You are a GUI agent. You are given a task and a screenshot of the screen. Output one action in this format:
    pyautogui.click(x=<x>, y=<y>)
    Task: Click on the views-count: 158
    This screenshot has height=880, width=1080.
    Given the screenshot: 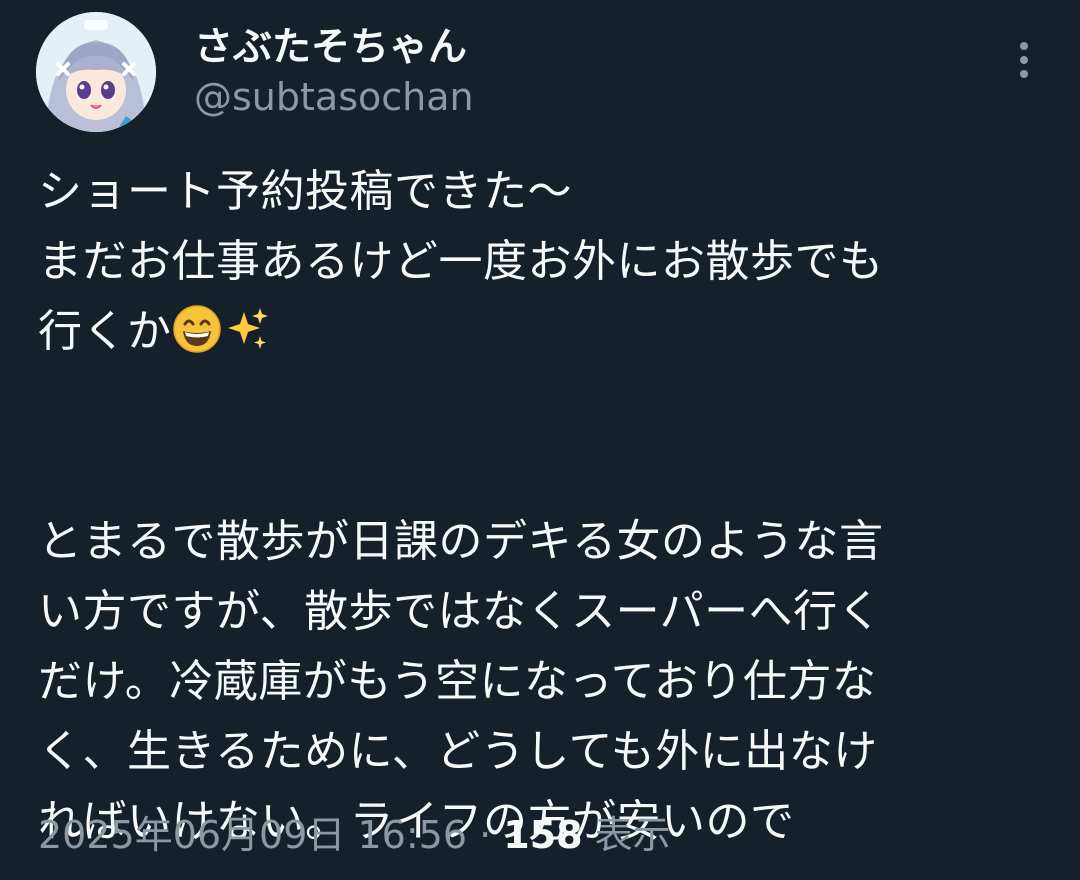 What is the action you would take?
    pyautogui.click(x=543, y=835)
    